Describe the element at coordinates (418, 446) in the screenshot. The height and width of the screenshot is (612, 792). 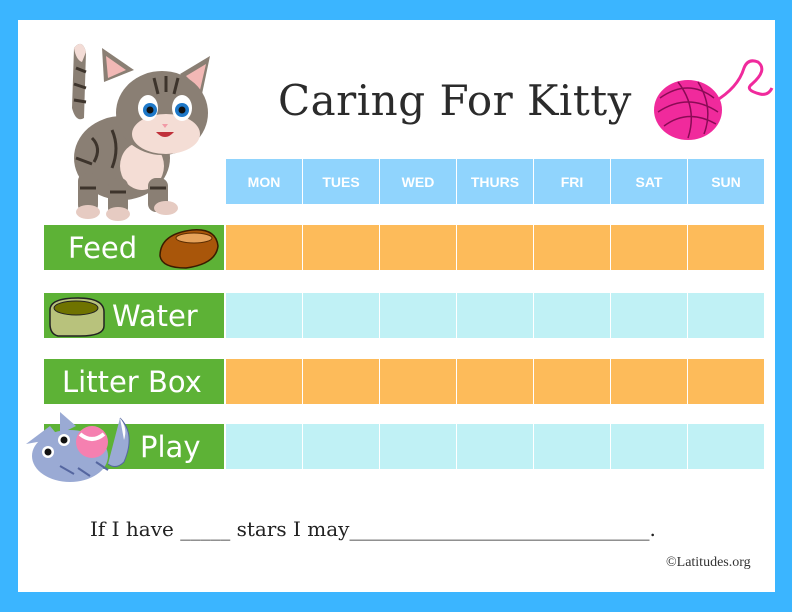
I see `sticker-cell-play-wed` at that location.